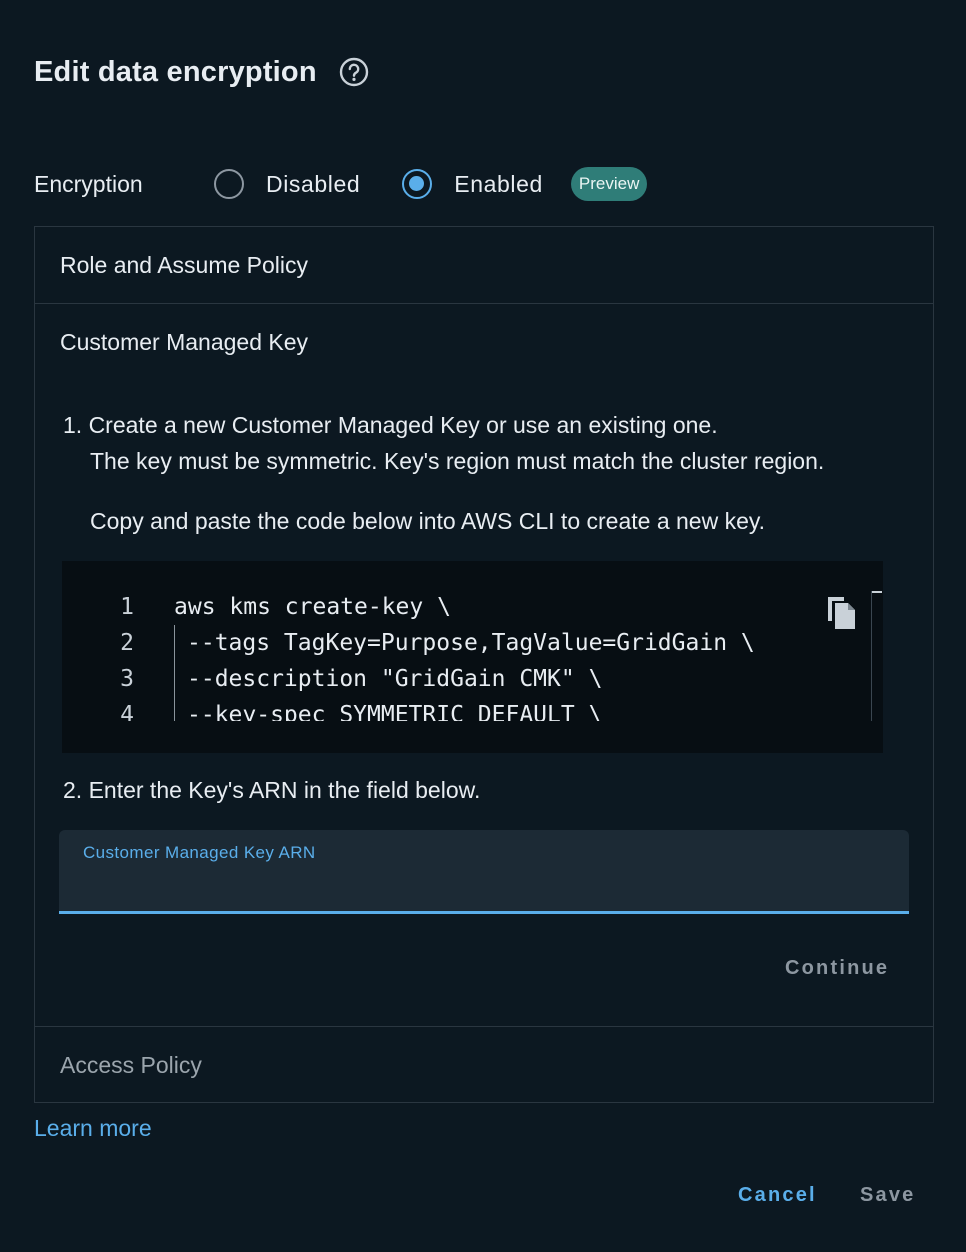  What do you see at coordinates (888, 1195) in the screenshot?
I see `save-button: Save` at bounding box center [888, 1195].